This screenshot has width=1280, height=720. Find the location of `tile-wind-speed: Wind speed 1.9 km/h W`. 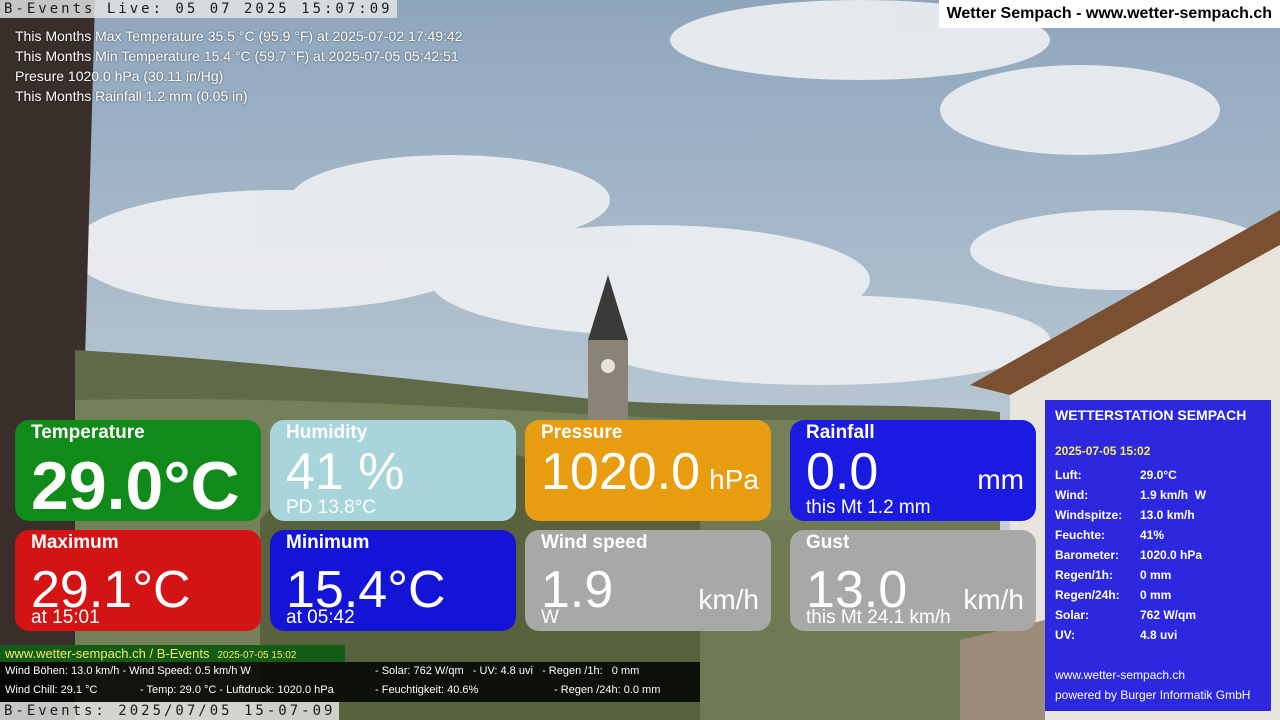

tile-wind-speed: Wind speed 1.9 km/h W is located at coordinates (648, 580).